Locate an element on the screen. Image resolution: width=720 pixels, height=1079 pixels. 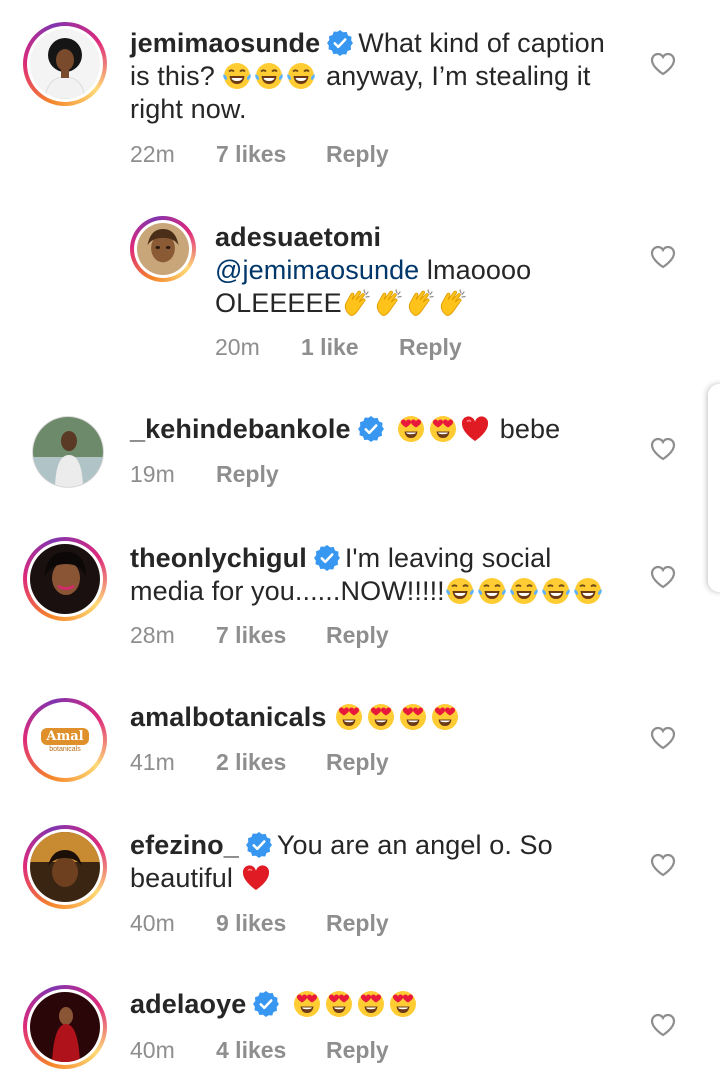
comment-timestamp: 19m is located at coordinates (152, 474).